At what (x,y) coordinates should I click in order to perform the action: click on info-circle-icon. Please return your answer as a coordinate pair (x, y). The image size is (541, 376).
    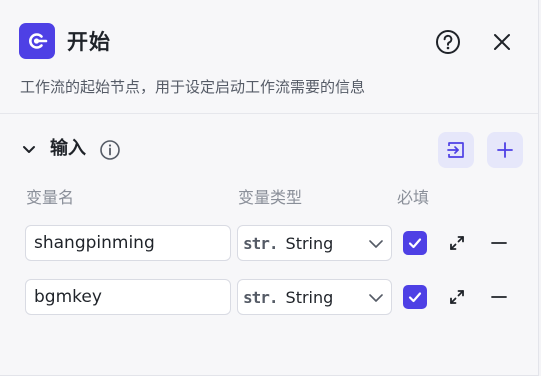
    Looking at the image, I should click on (110, 150).